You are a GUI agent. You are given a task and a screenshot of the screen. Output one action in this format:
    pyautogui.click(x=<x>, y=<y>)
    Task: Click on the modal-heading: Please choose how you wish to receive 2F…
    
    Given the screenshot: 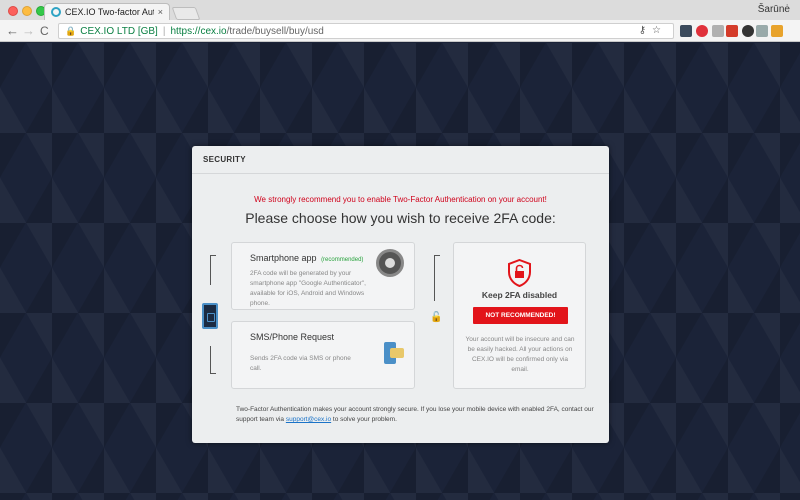 What is the action you would take?
    pyautogui.click(x=400, y=218)
    